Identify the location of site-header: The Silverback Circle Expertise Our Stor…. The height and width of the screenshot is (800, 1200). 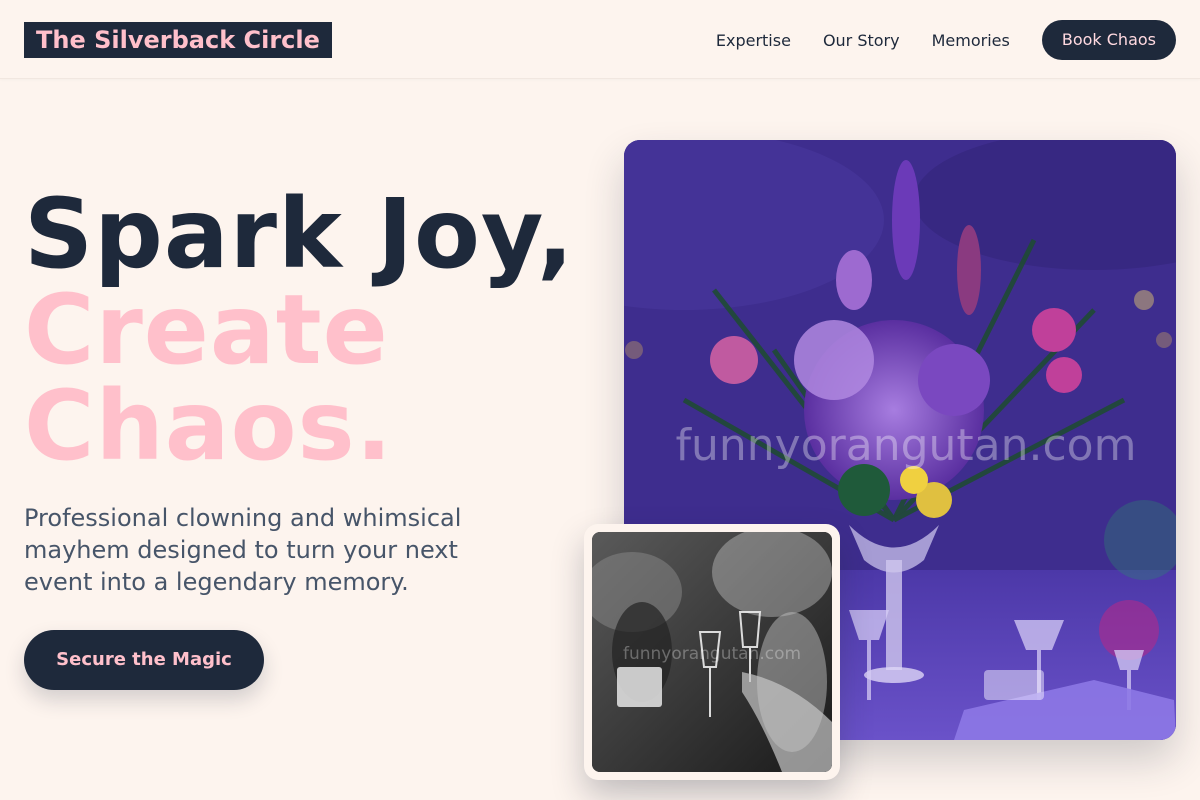
(600, 39).